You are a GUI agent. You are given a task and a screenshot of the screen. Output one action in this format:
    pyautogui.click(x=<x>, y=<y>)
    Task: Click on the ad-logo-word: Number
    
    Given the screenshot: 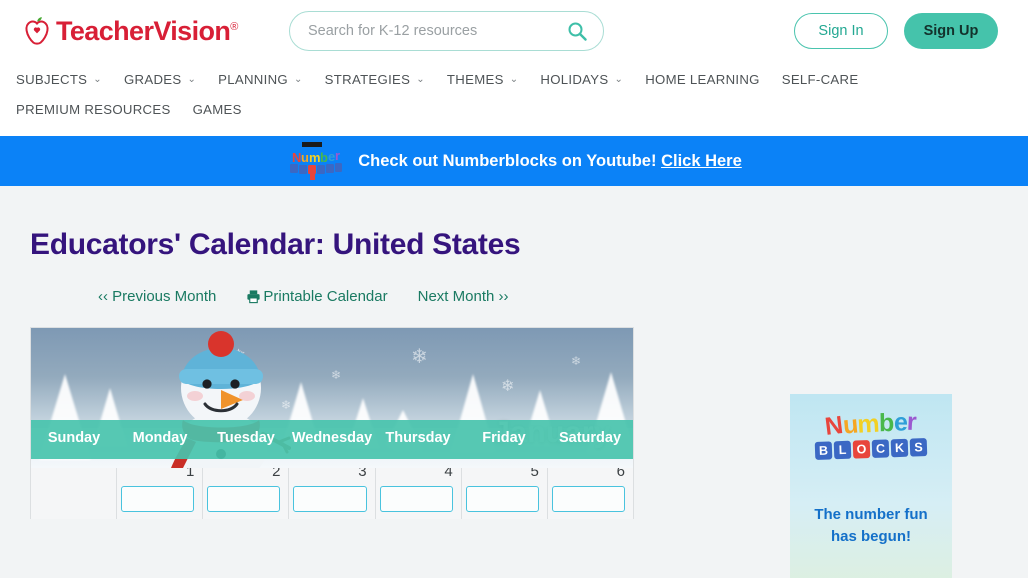 What is the action you would take?
    pyautogui.click(x=871, y=424)
    